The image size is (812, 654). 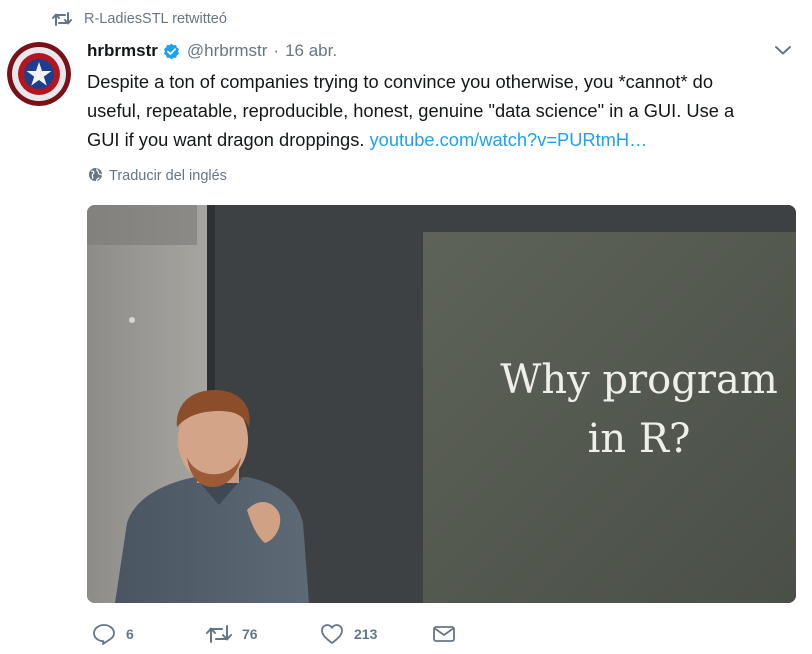 I want to click on tweet-date: 16 abr., so click(x=311, y=51).